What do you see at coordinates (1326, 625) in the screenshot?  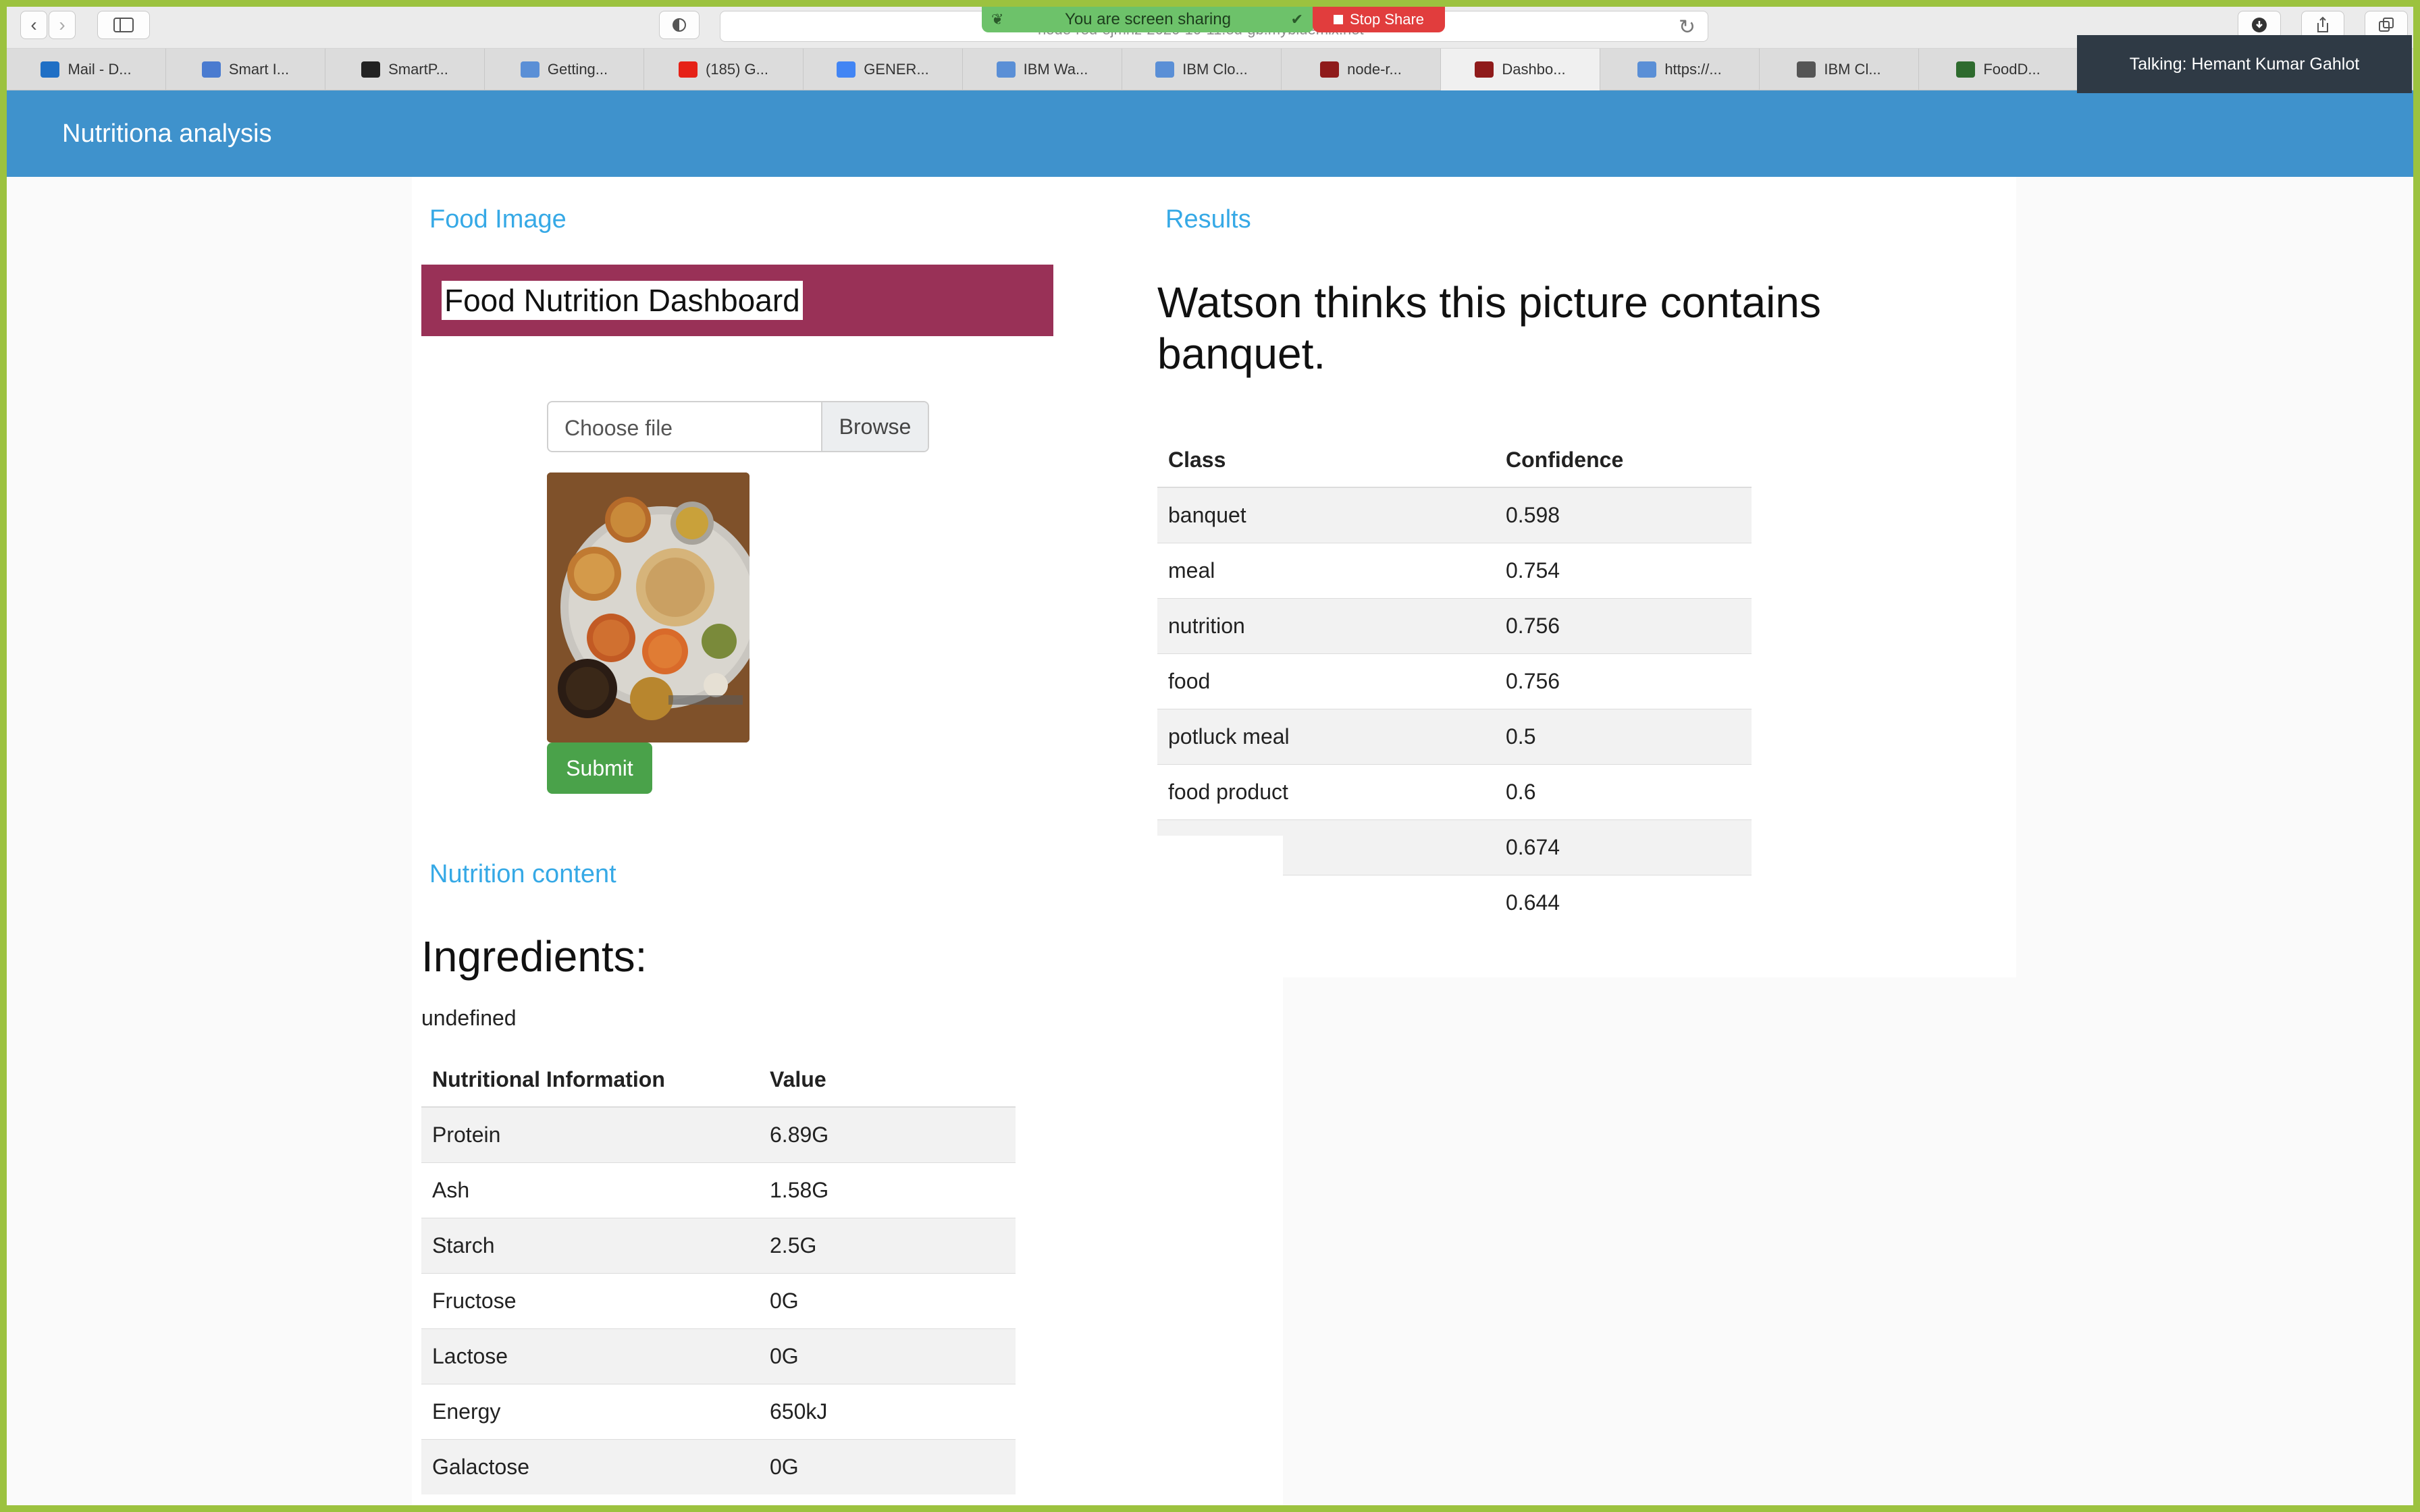 I see `table-cell-label: nutrition` at bounding box center [1326, 625].